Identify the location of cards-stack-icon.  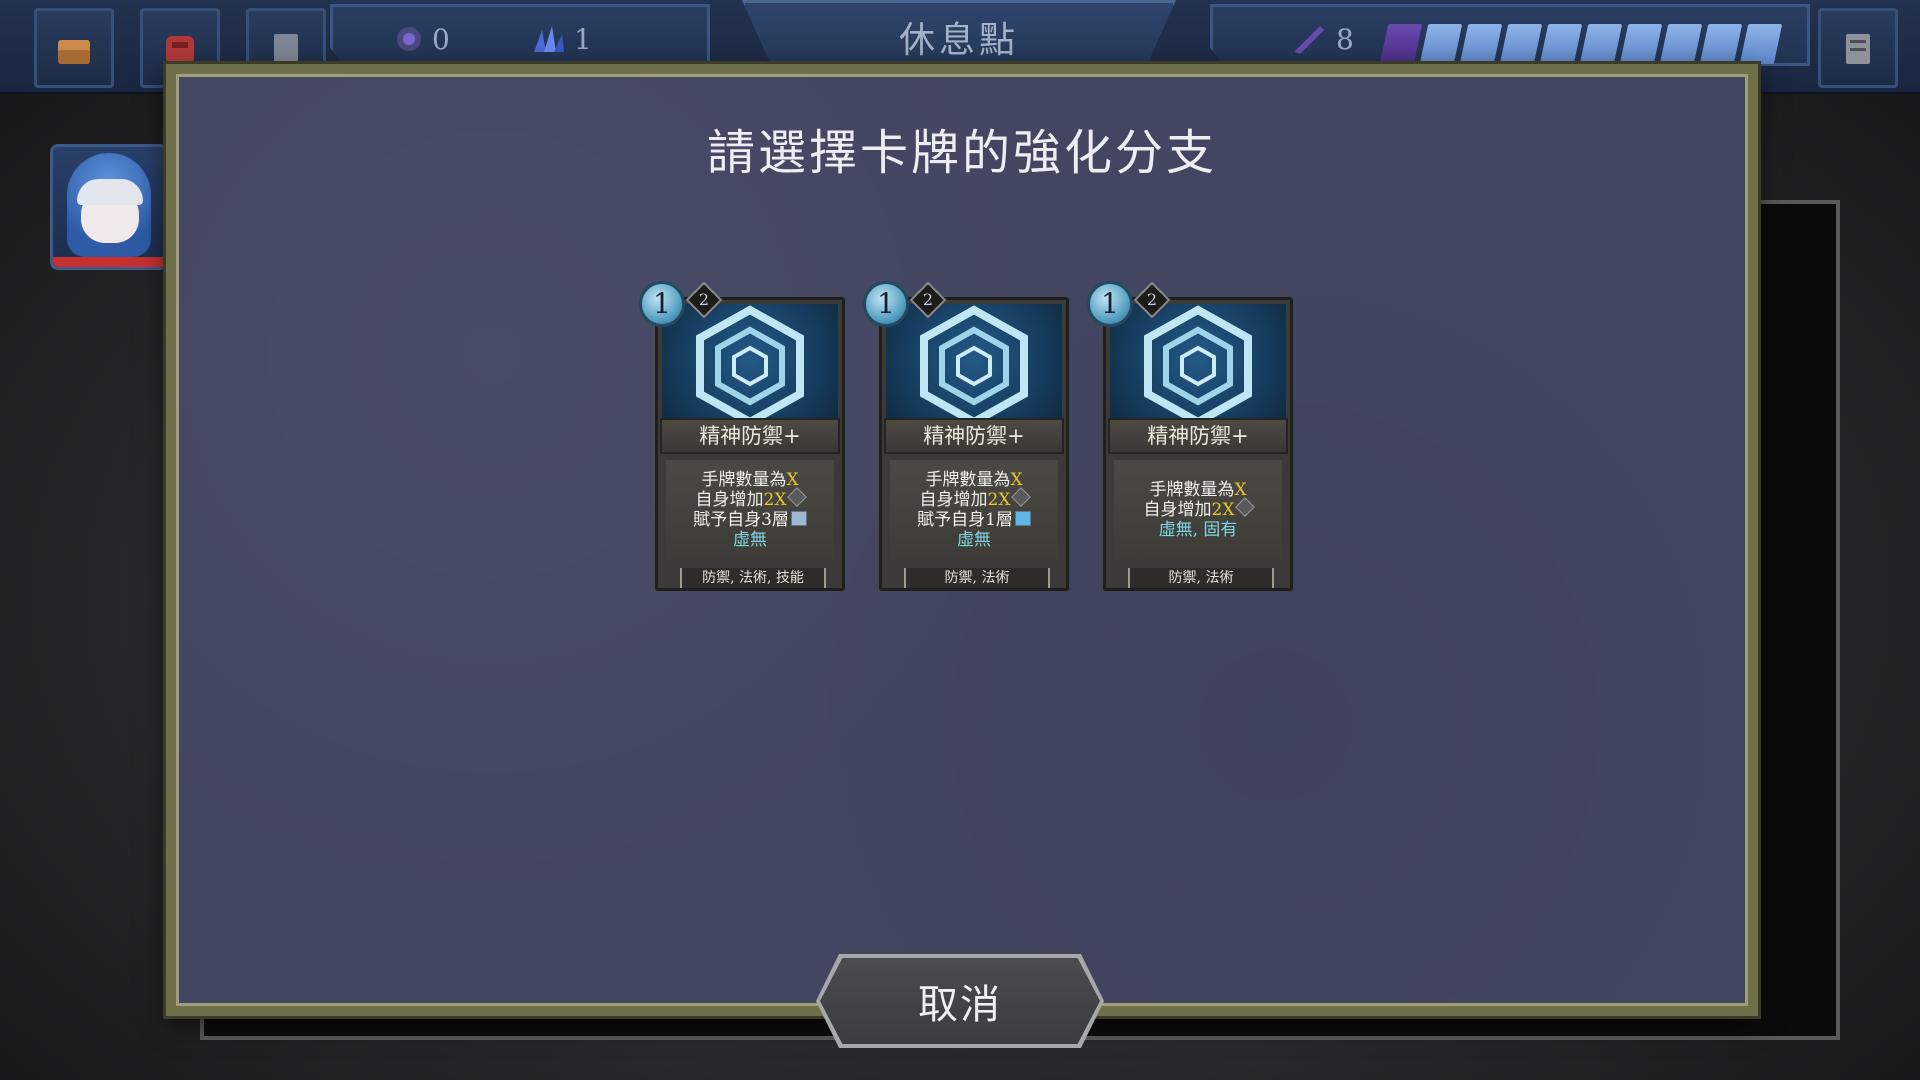
(74, 52).